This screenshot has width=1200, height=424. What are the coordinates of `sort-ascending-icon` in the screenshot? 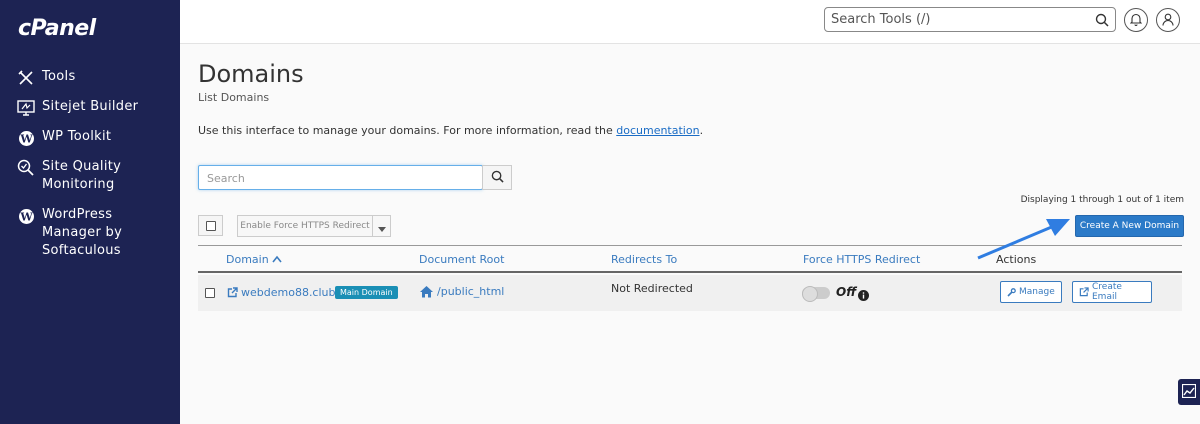 It's located at (277, 259).